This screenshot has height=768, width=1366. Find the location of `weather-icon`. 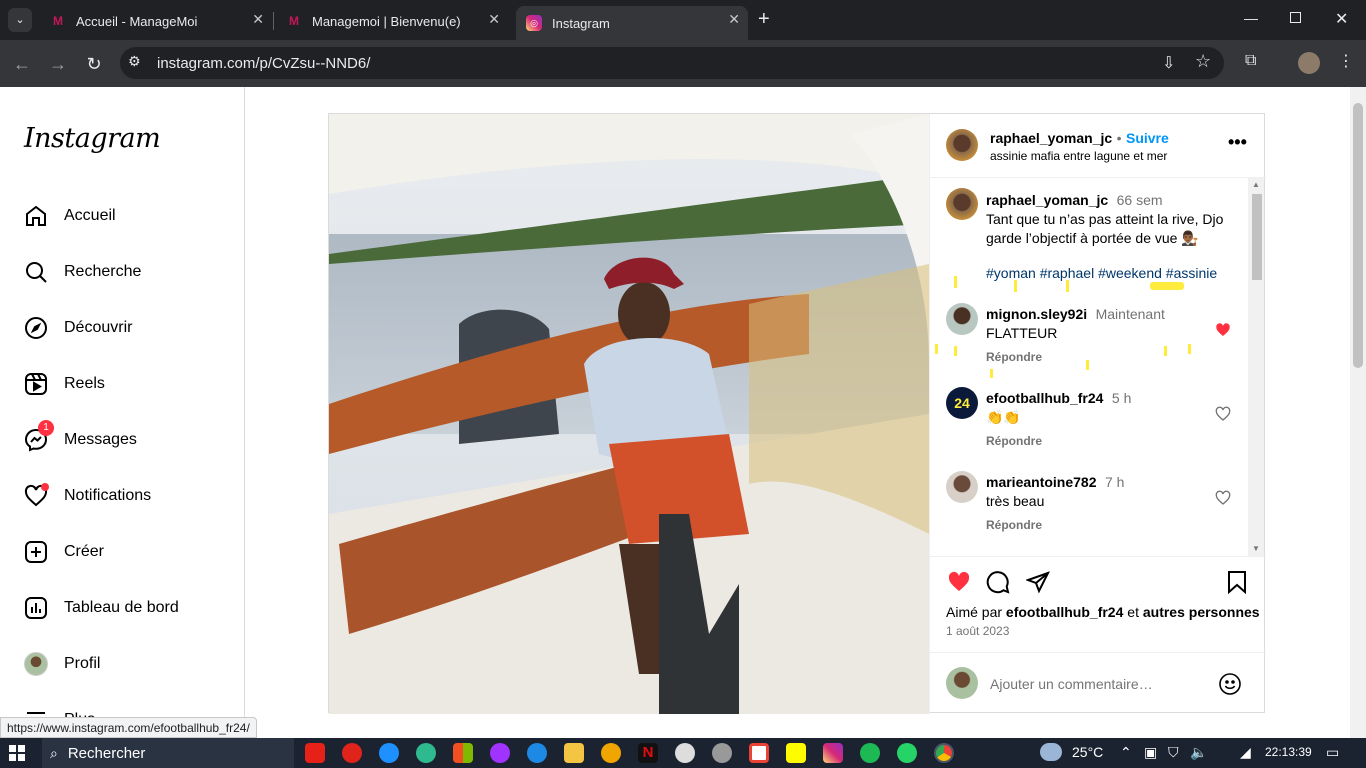

weather-icon is located at coordinates (1051, 752).